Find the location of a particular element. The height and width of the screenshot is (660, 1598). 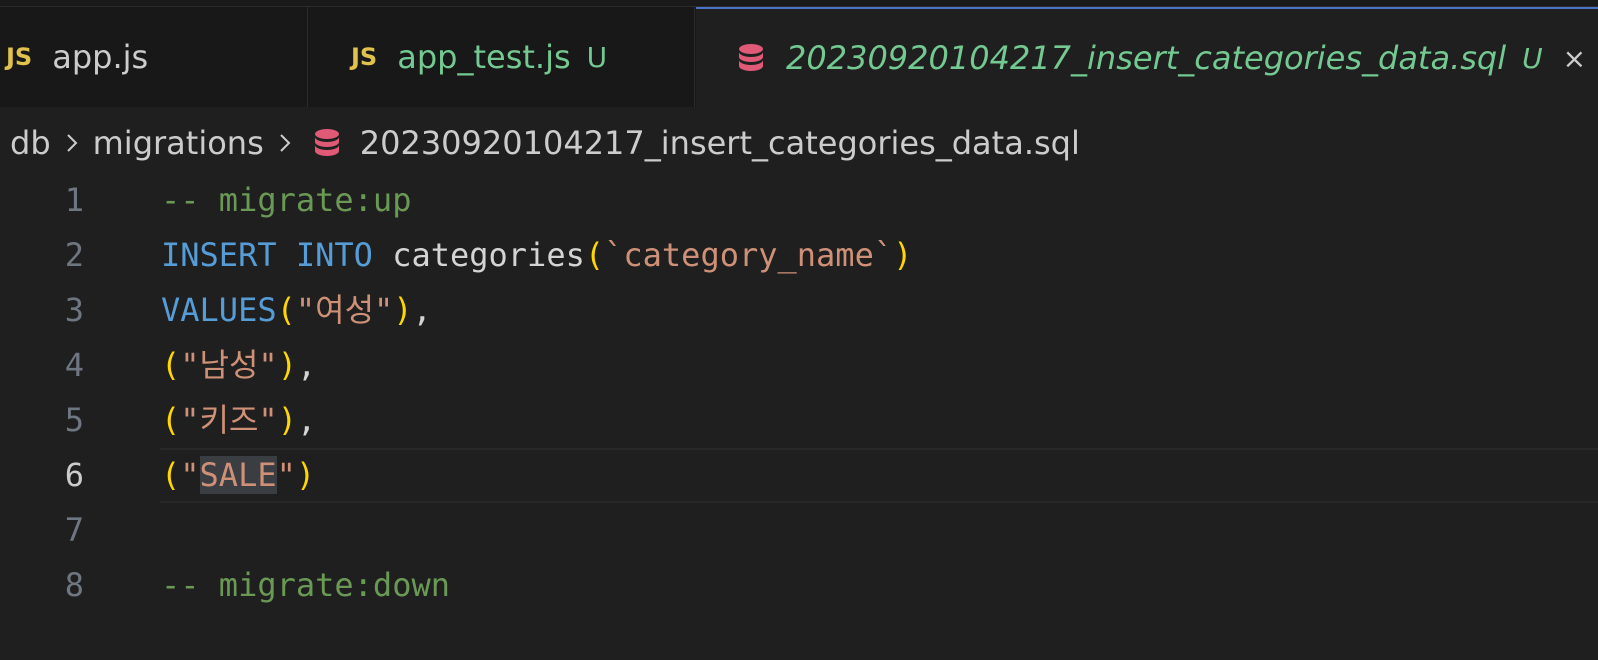

breadcrumb-item-migrations: migrations is located at coordinates (178, 143).